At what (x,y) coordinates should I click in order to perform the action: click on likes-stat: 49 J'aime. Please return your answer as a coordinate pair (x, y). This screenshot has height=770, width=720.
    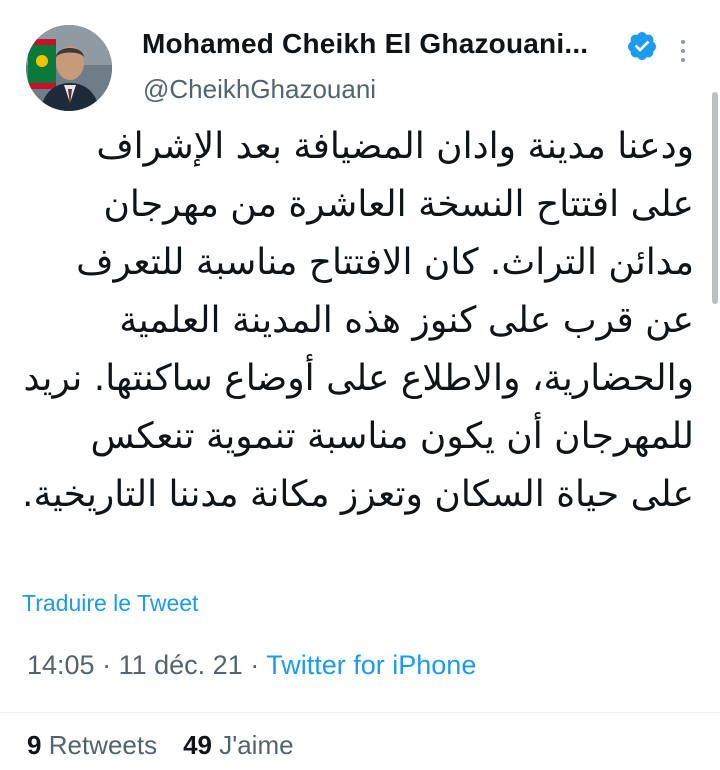
    Looking at the image, I should click on (238, 745).